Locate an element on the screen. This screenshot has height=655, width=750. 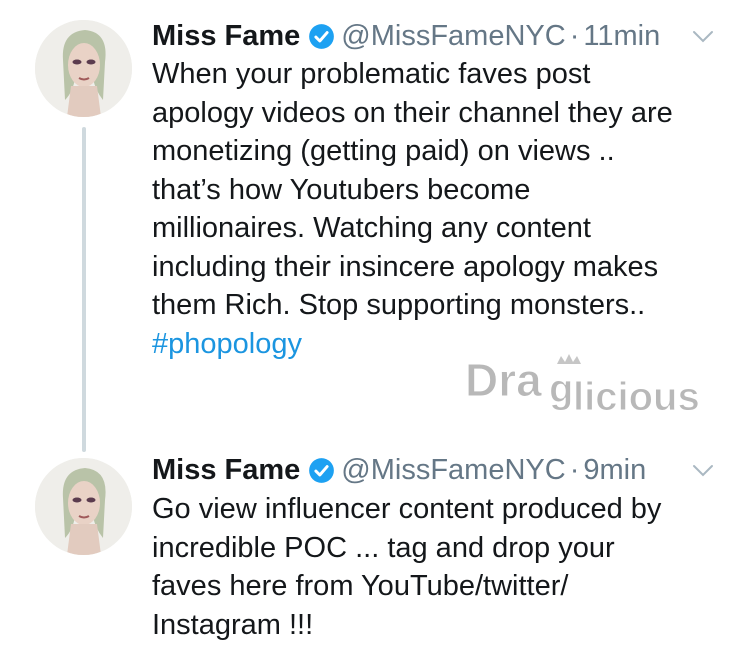
tweet-text-line: When your problematic faves post is located at coordinates (371, 74).